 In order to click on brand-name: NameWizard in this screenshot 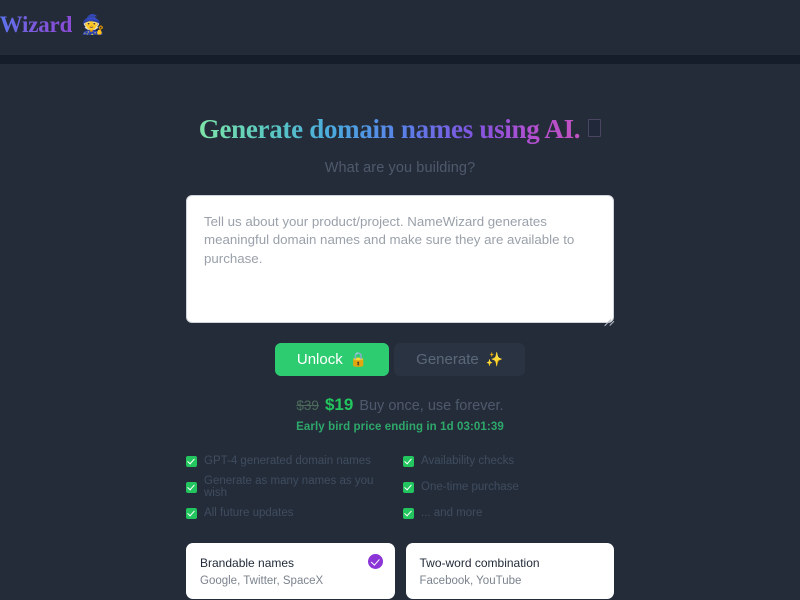, I will do `click(36, 25)`.